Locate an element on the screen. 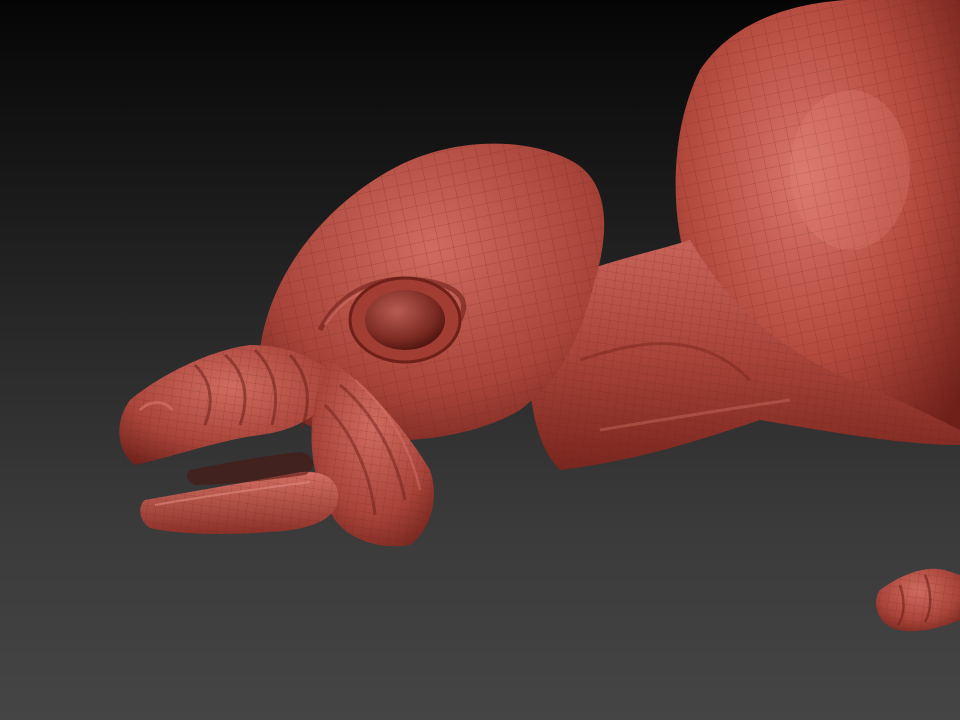  model-eye is located at coordinates (405, 320).